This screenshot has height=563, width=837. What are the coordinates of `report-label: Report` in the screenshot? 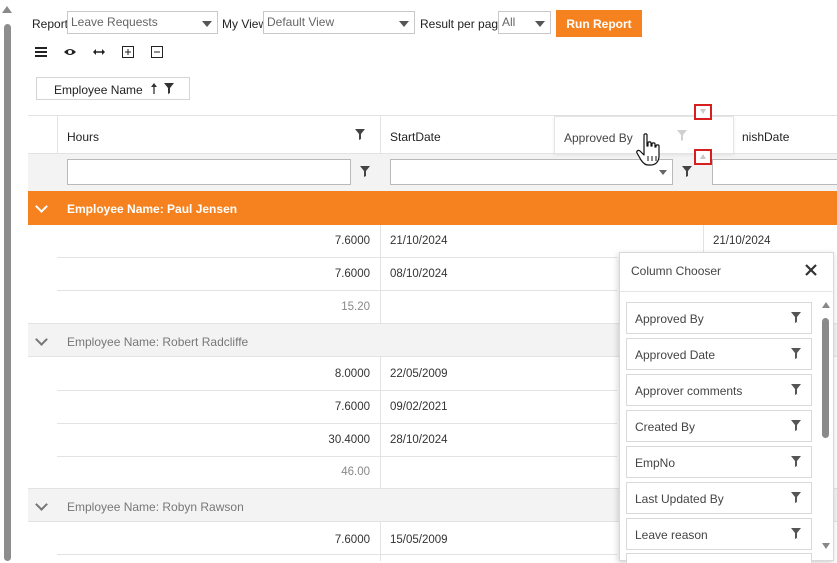 It's located at (50, 24).